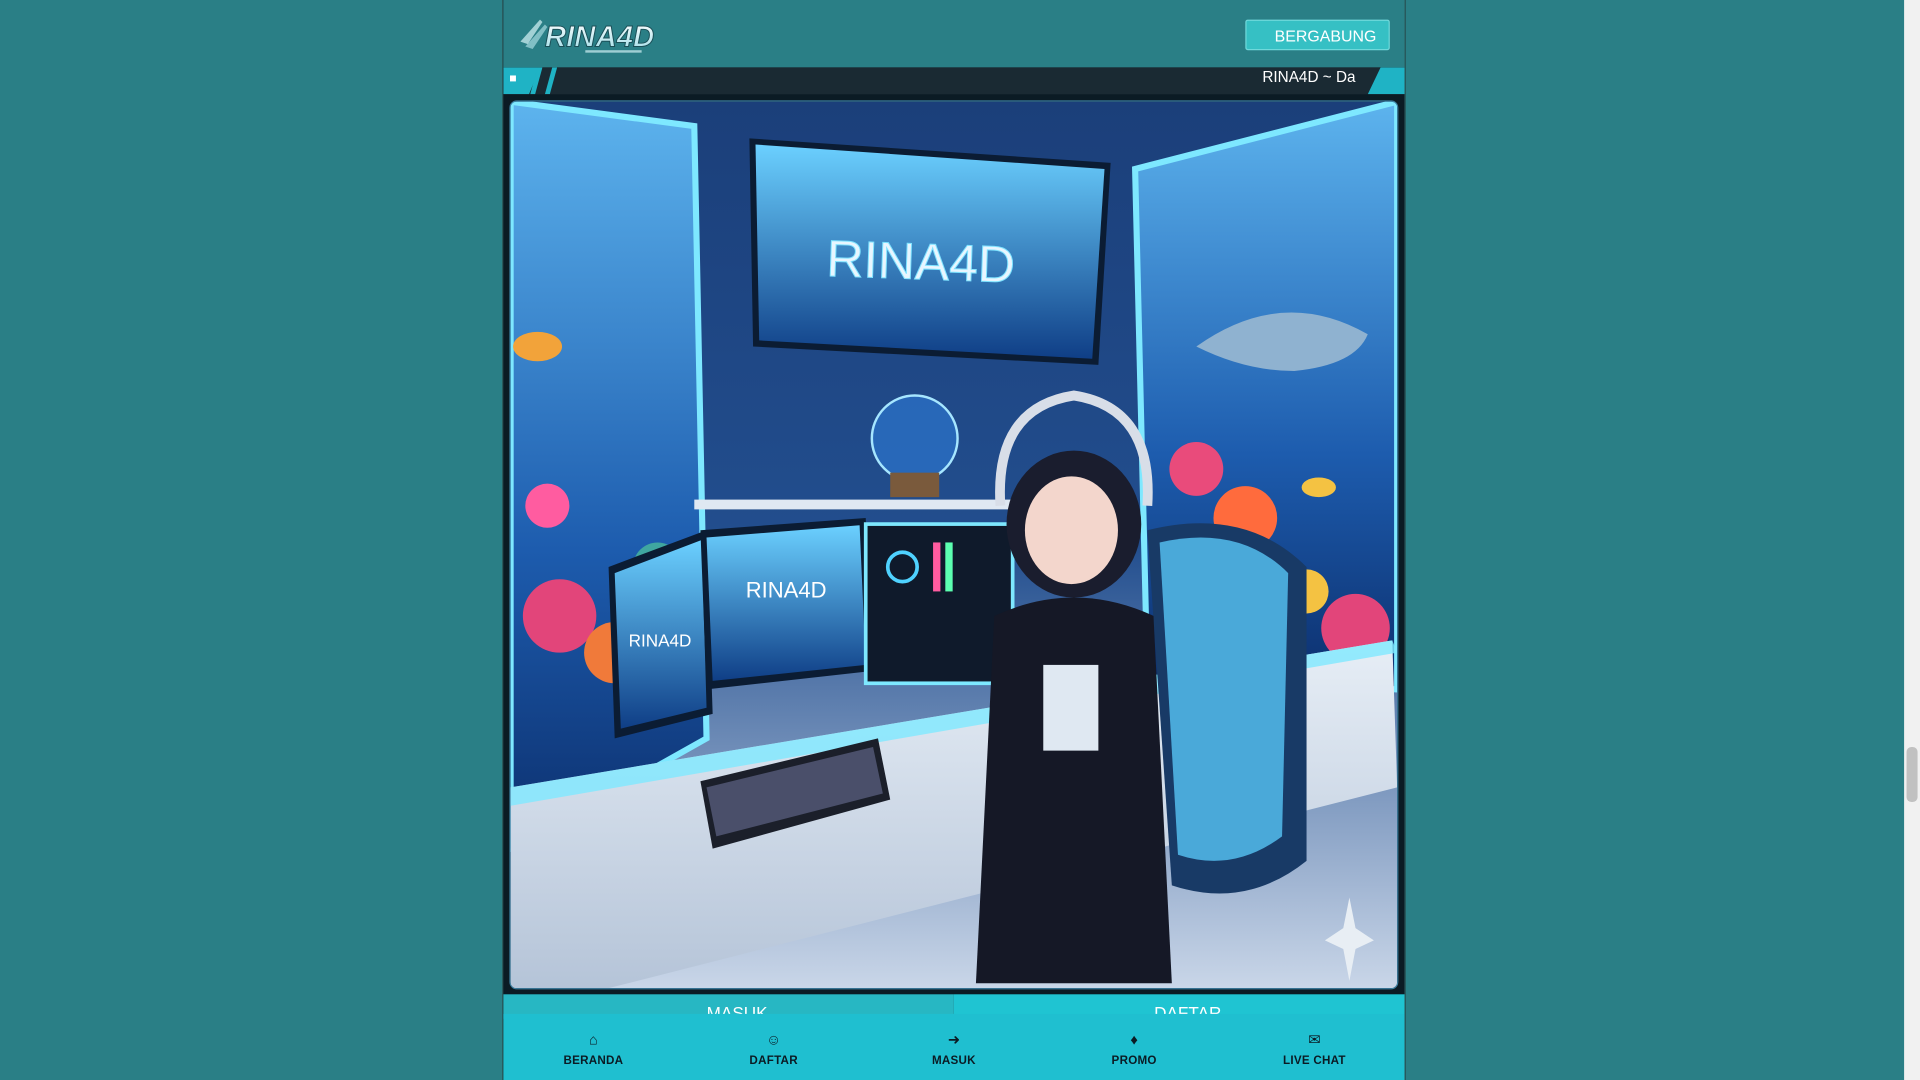 The image size is (1920, 1080). I want to click on header: RINA4D BERGABUNG, so click(954, 34).